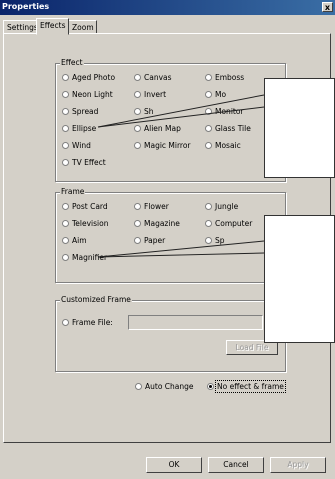 This screenshot has width=335, height=479. Describe the element at coordinates (236, 465) in the screenshot. I see `cancel-button: Cancel` at that location.